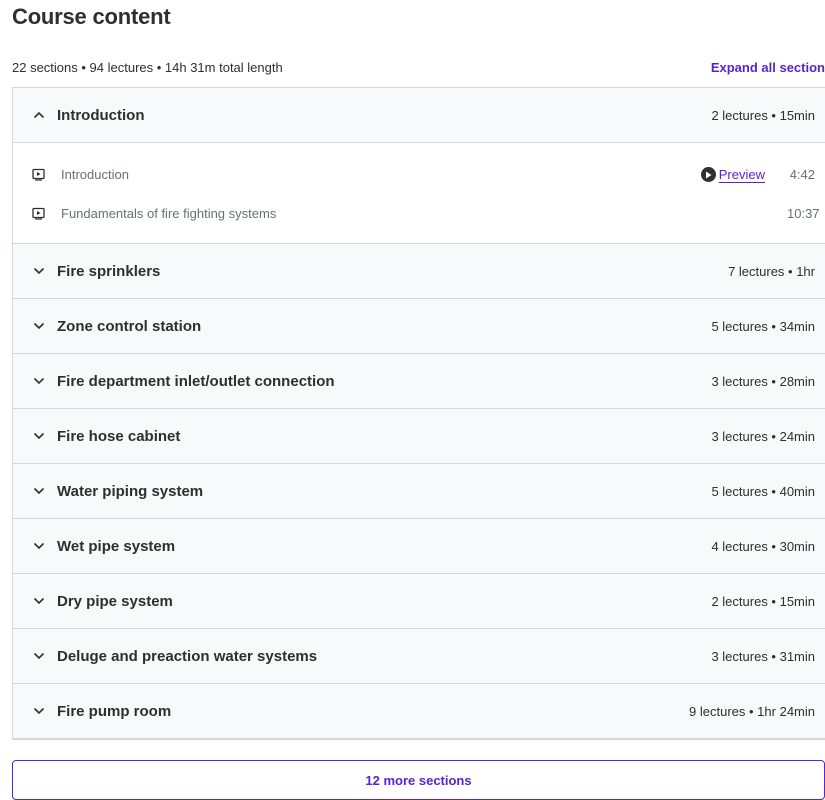 Image resolution: width=825 pixels, height=800 pixels. I want to click on section-title: Zone control station, so click(129, 326).